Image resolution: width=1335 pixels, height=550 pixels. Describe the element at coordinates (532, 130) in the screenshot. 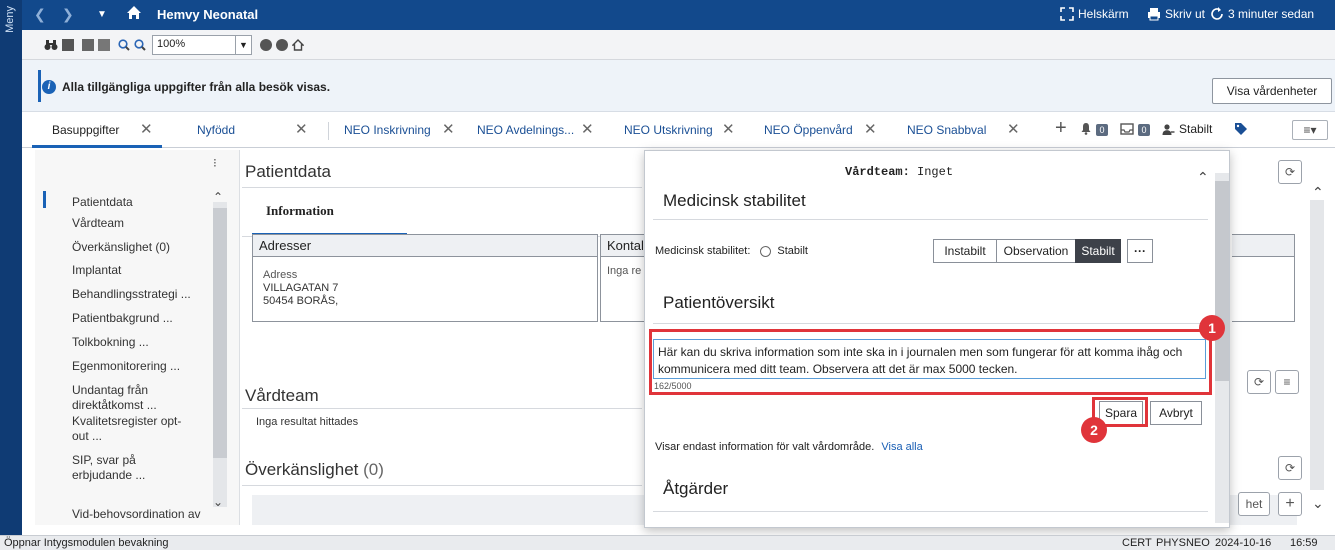

I see `tab-neo-avdelnings: NEO Avdelnings... ✕` at that location.